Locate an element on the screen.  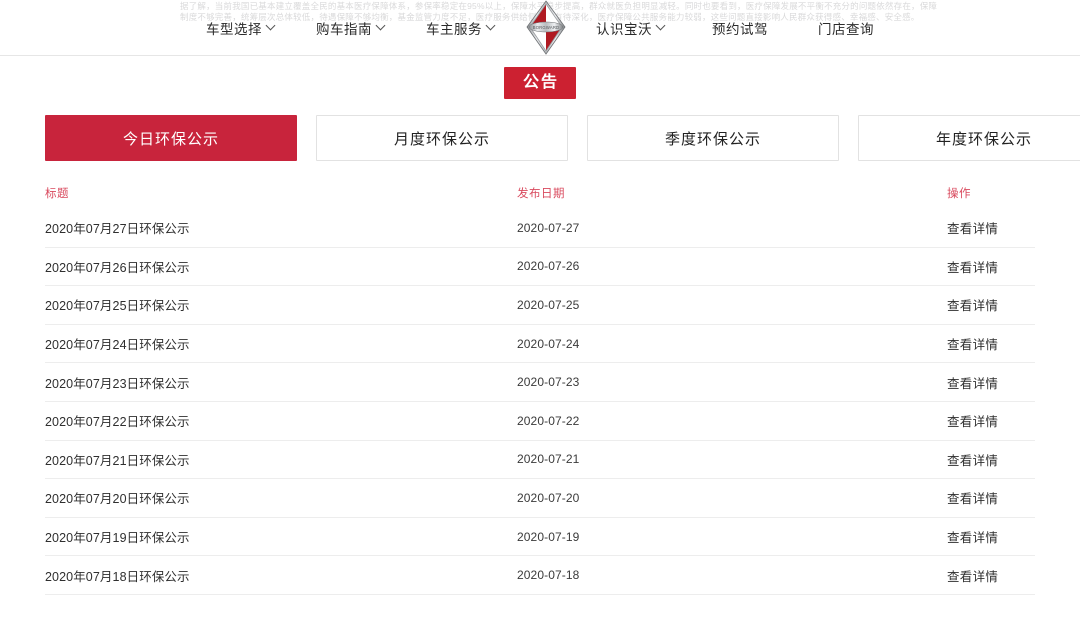
nav-item-dealer-search: 门店查询 is located at coordinates (846, 28).